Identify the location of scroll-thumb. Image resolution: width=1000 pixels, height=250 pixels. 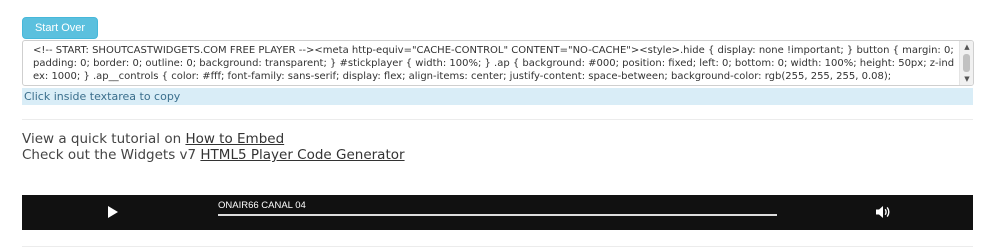
(966, 63).